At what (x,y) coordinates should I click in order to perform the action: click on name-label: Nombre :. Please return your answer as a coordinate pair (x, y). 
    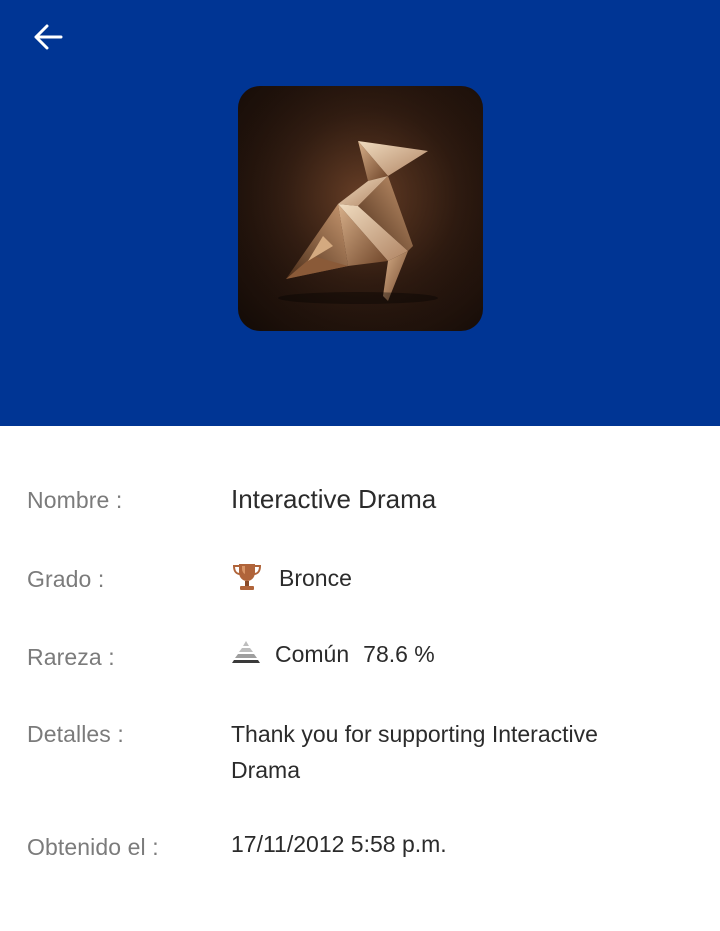
    Looking at the image, I should click on (75, 500).